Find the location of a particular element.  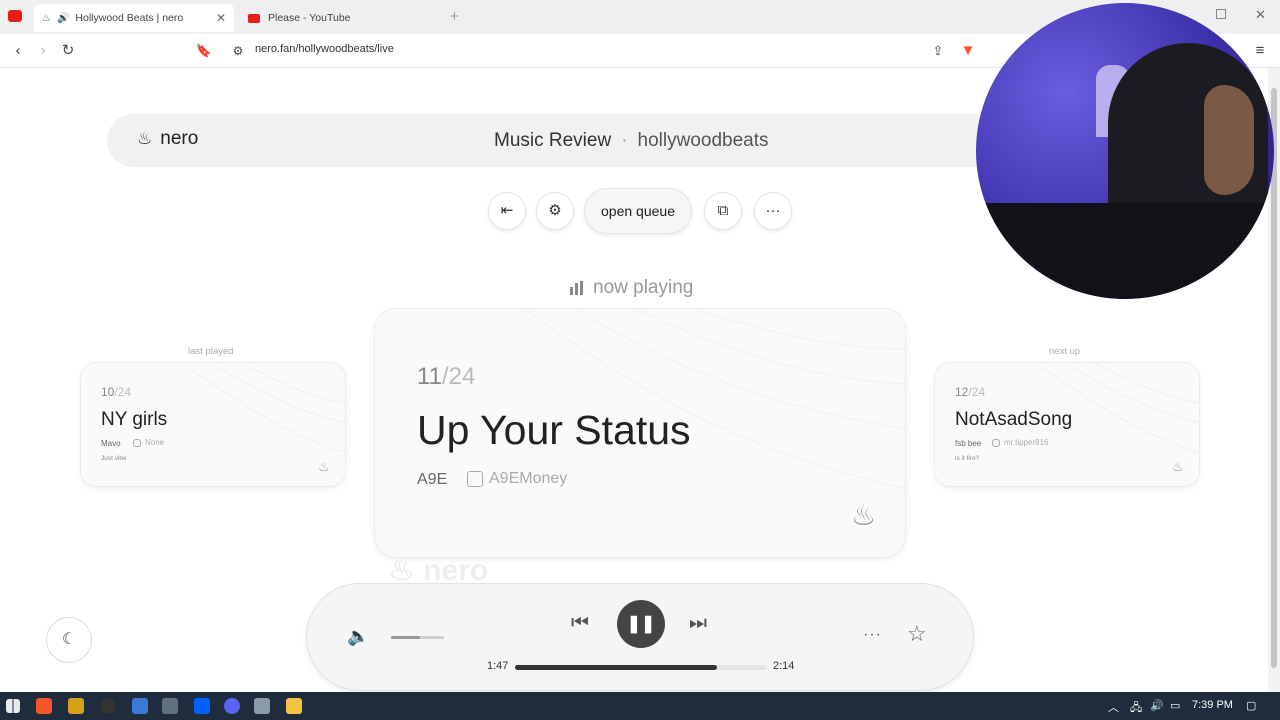

tray-chevron-icon: ︿ is located at coordinates (1113, 707).